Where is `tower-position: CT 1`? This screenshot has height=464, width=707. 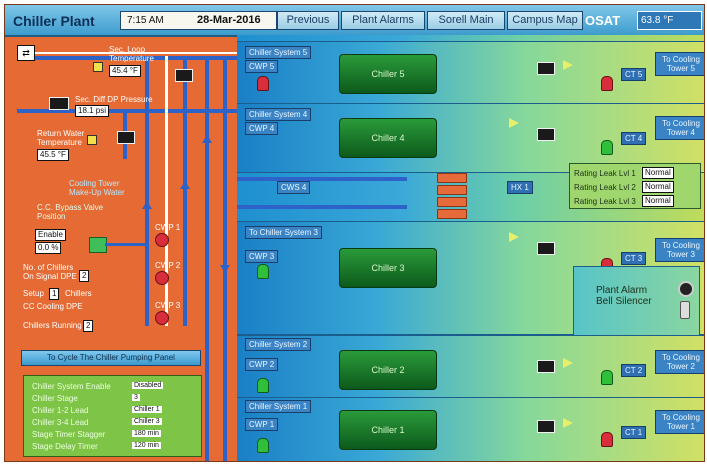 tower-position: CT 1 is located at coordinates (634, 432).